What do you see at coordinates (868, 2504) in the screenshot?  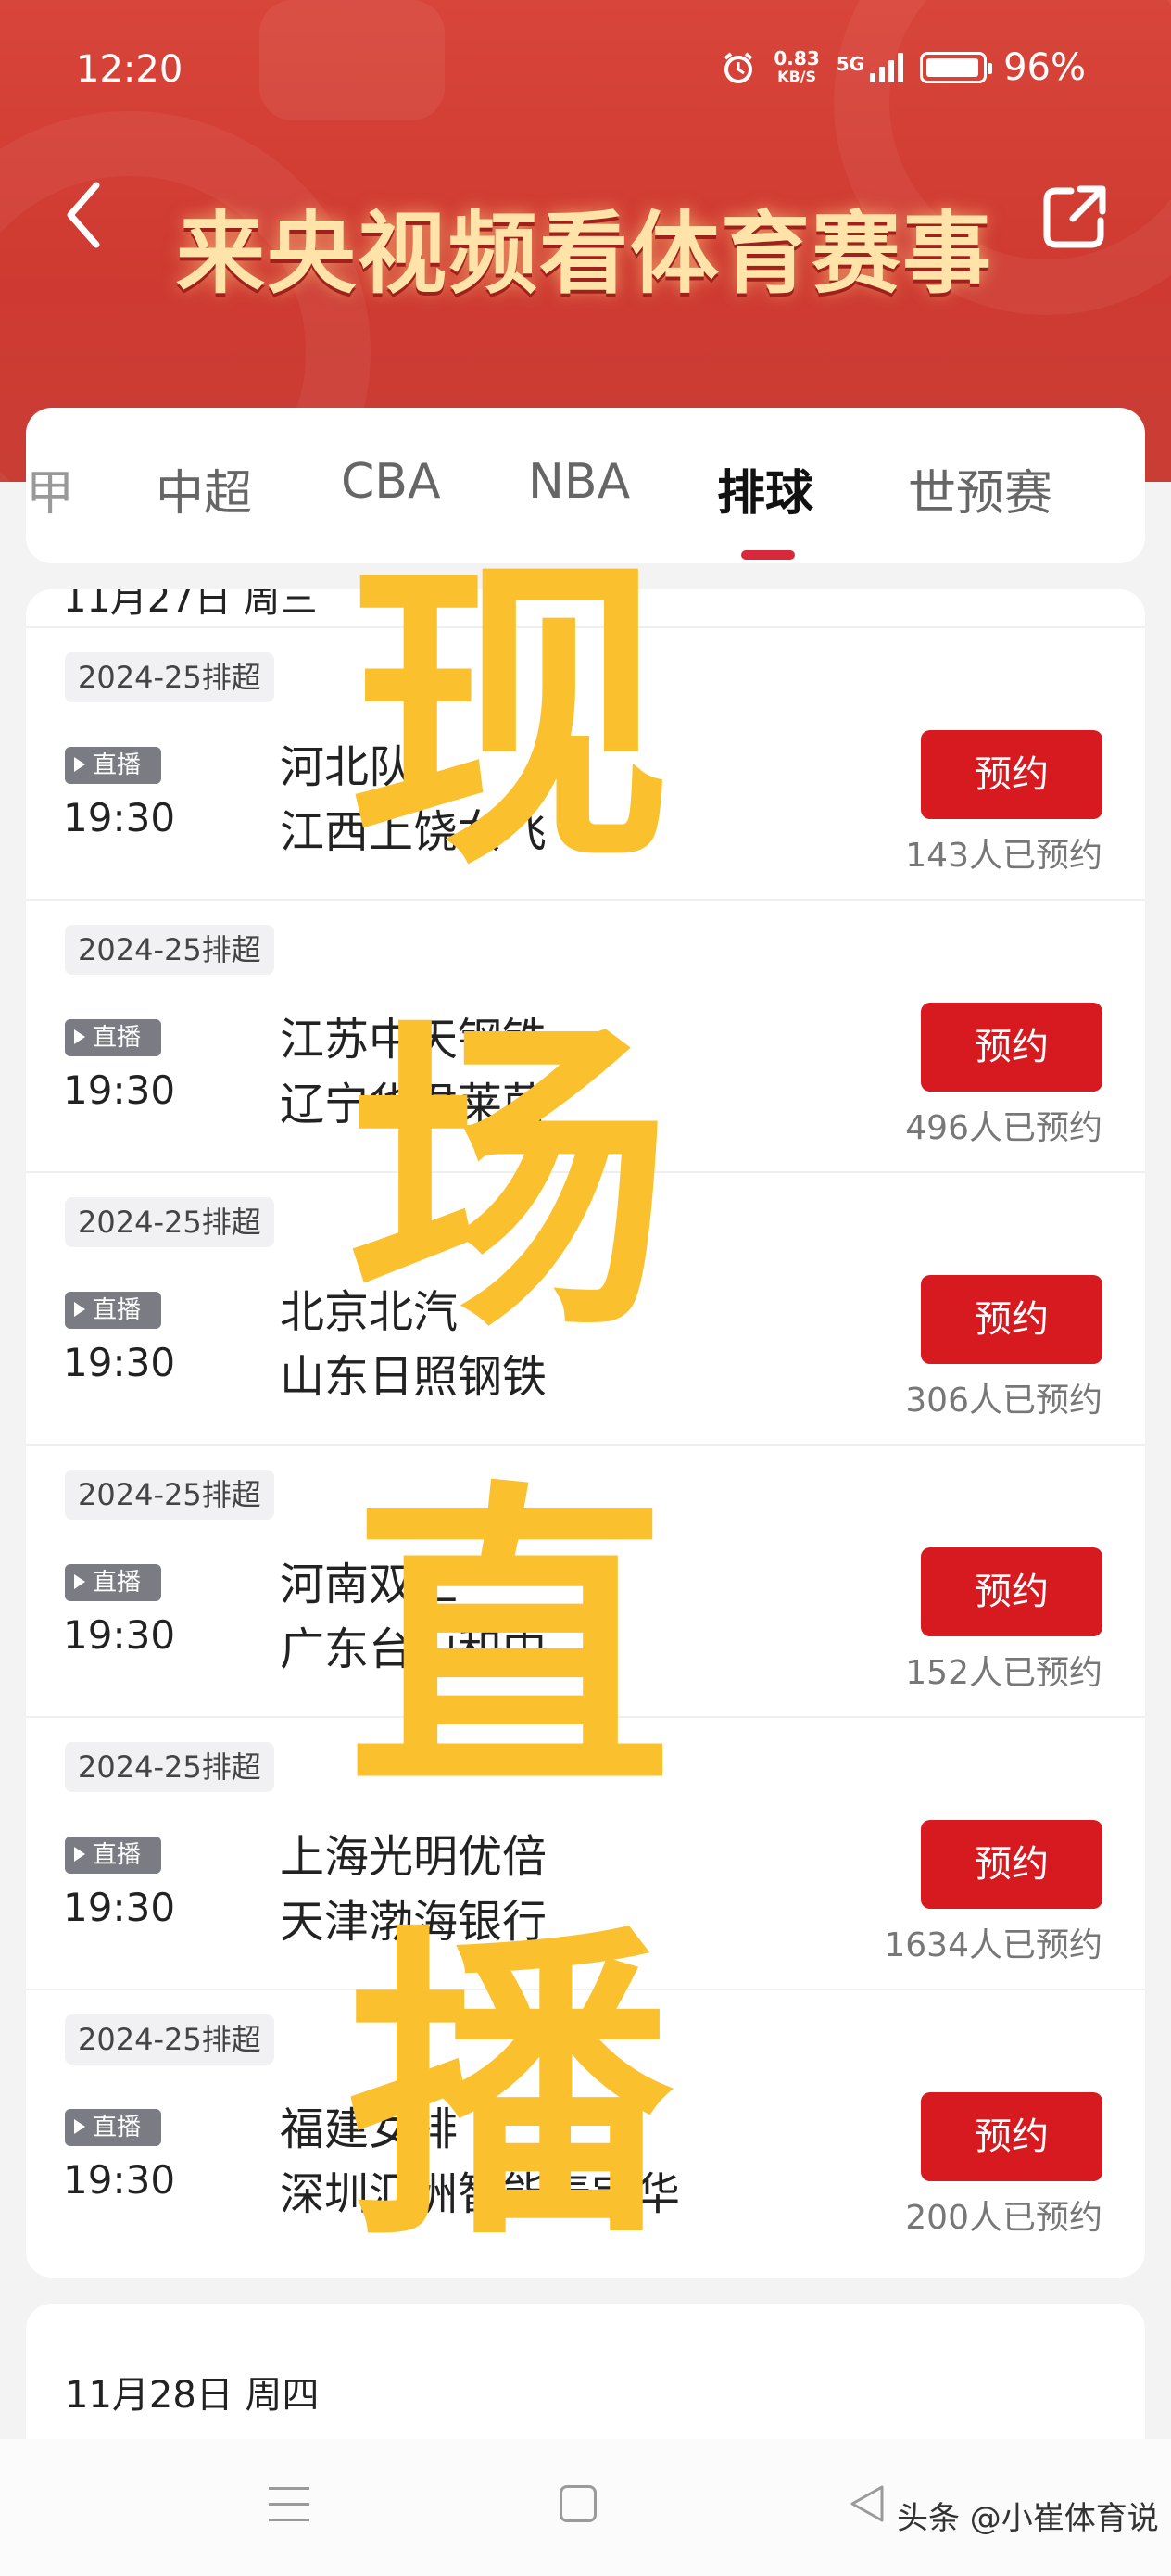 I see `back-triangle-icon` at bounding box center [868, 2504].